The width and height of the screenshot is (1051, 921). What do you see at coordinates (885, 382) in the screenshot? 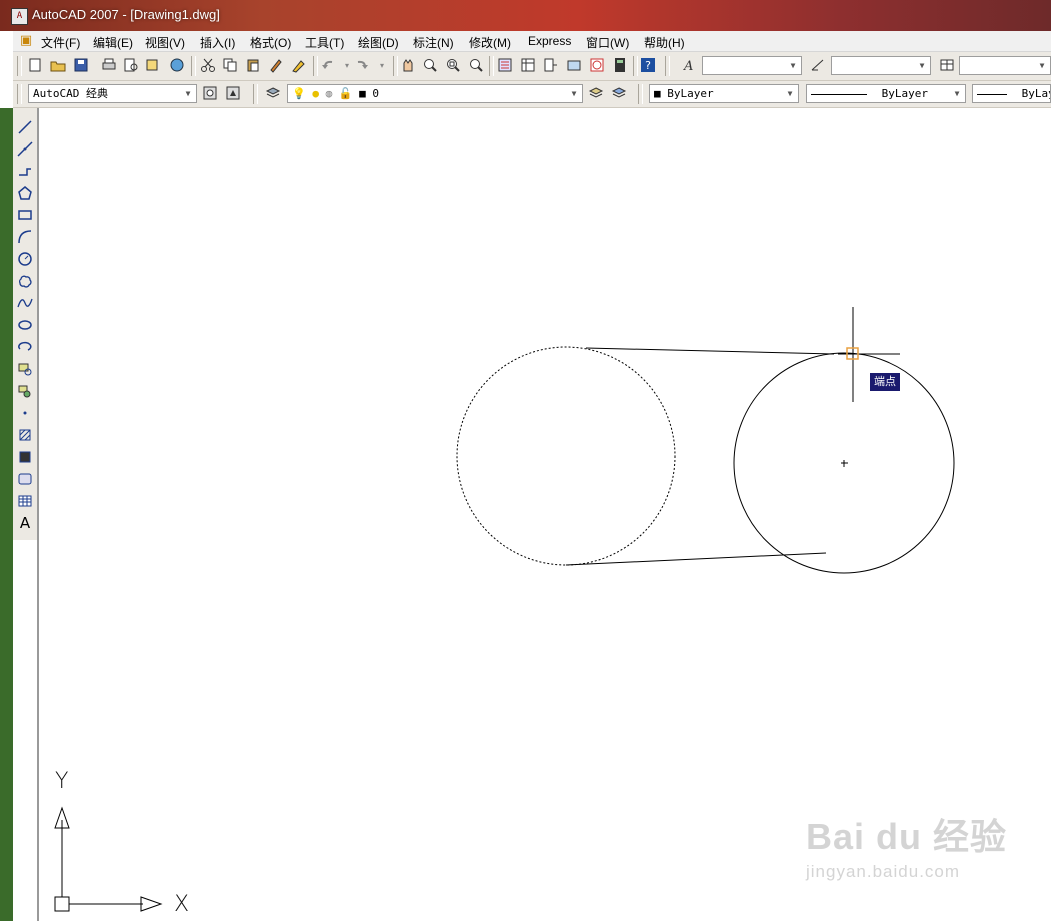
I see `osnap-tooltip: 端点` at bounding box center [885, 382].